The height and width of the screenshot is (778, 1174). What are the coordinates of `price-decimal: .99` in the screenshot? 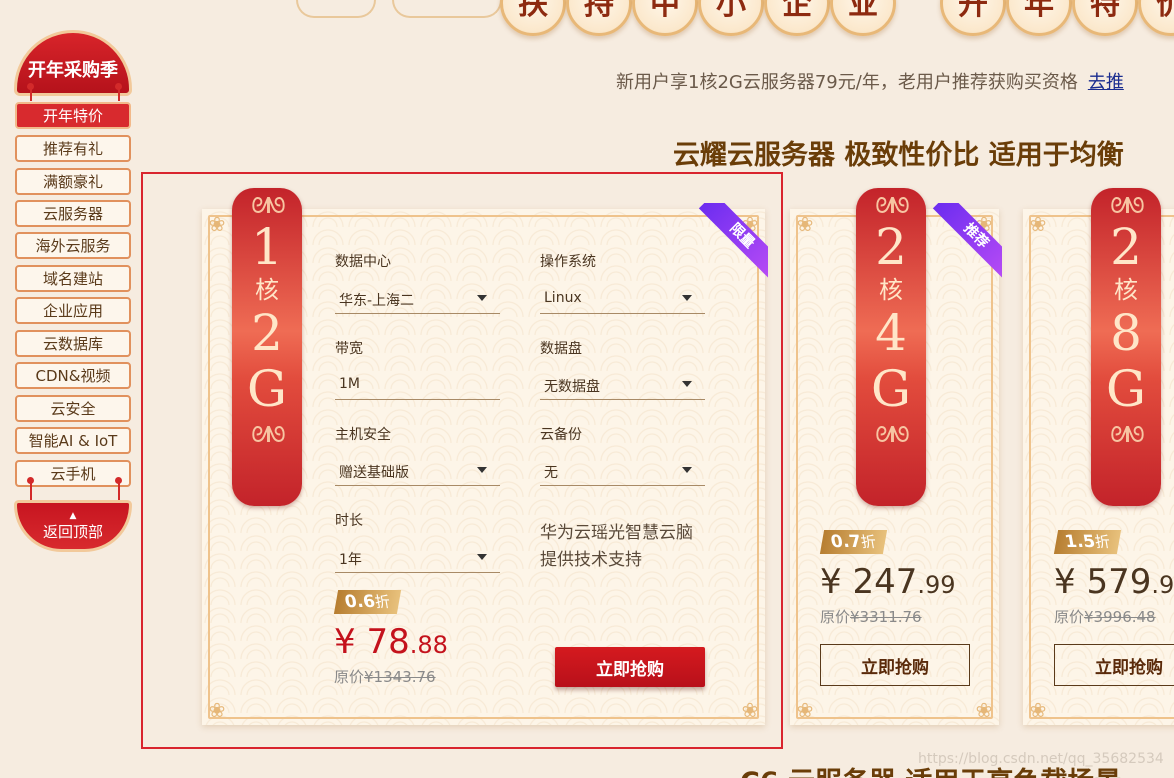 It's located at (936, 585).